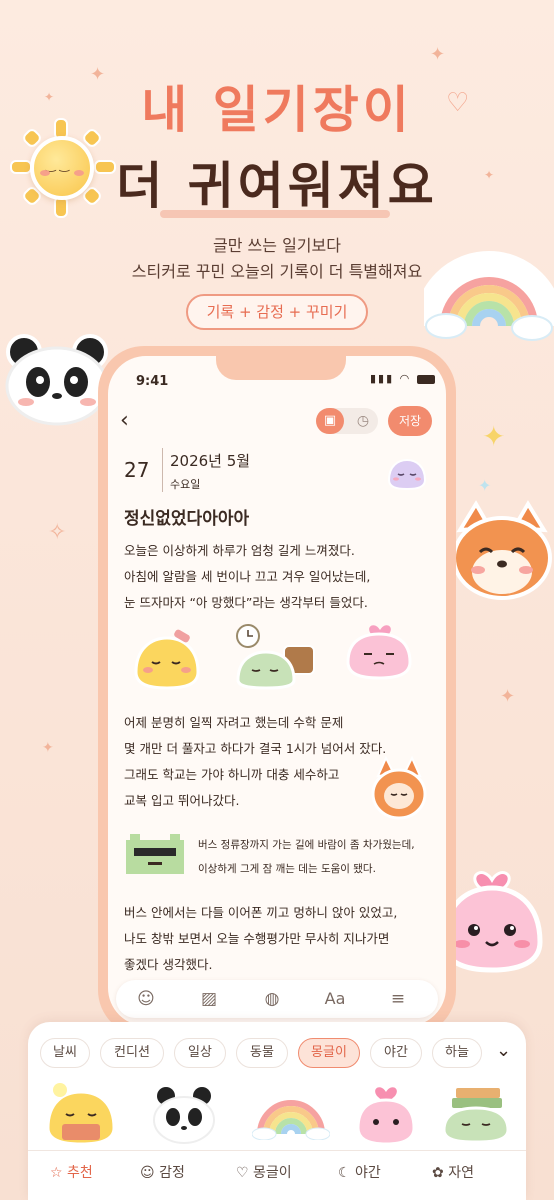 The height and width of the screenshot is (1200, 554). What do you see at coordinates (80, 1173) in the screenshot?
I see `nav-label: 추천` at bounding box center [80, 1173].